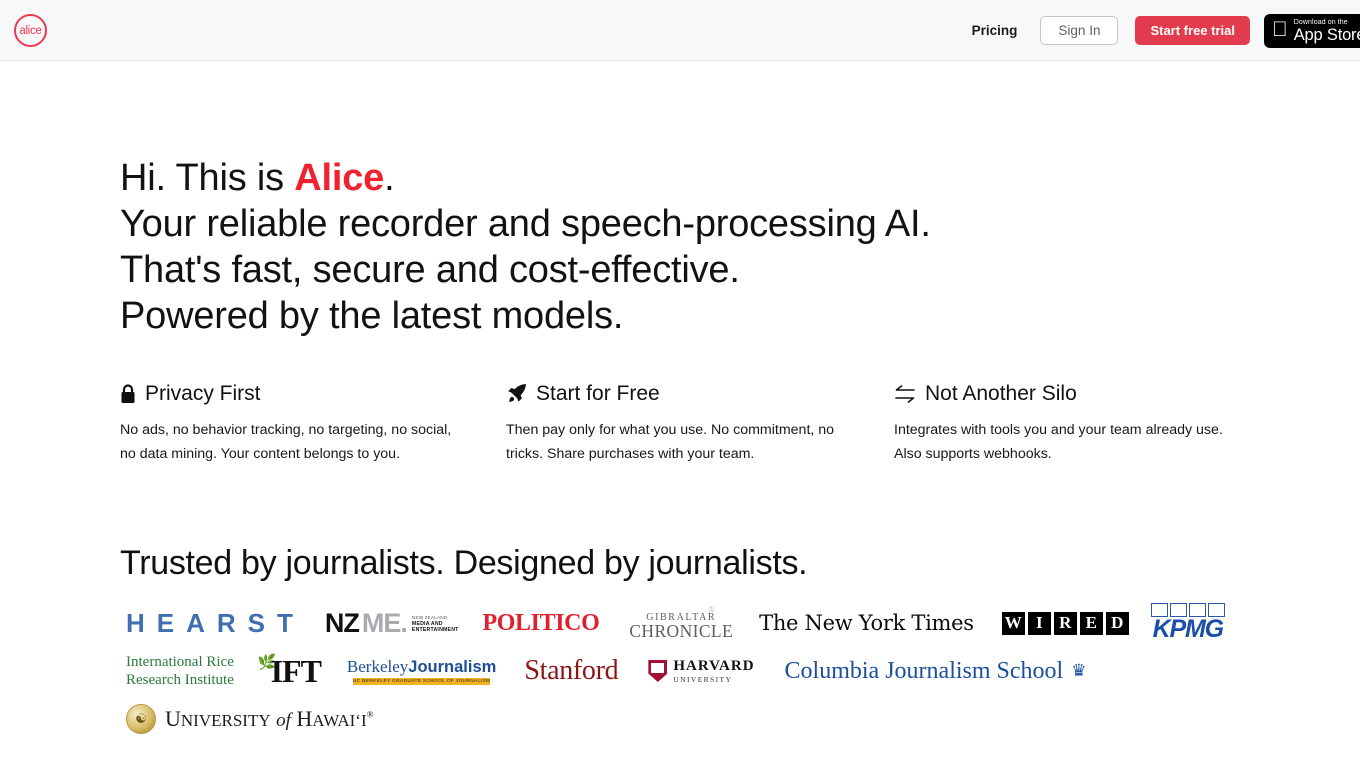  I want to click on hearst-logo: HEARST, so click(215, 622).